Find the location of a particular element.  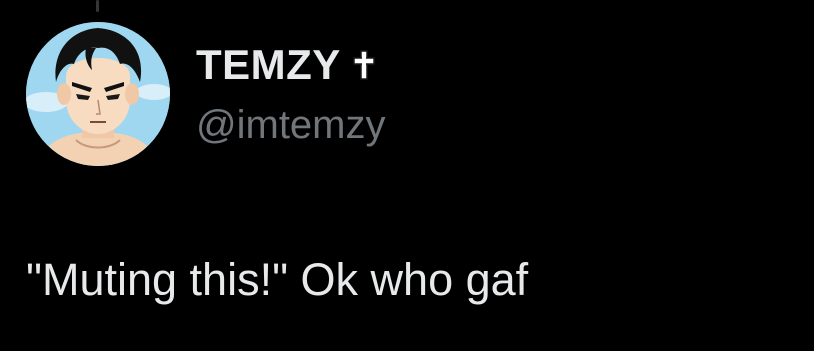

author-handle: @imtemzy is located at coordinates (291, 125).